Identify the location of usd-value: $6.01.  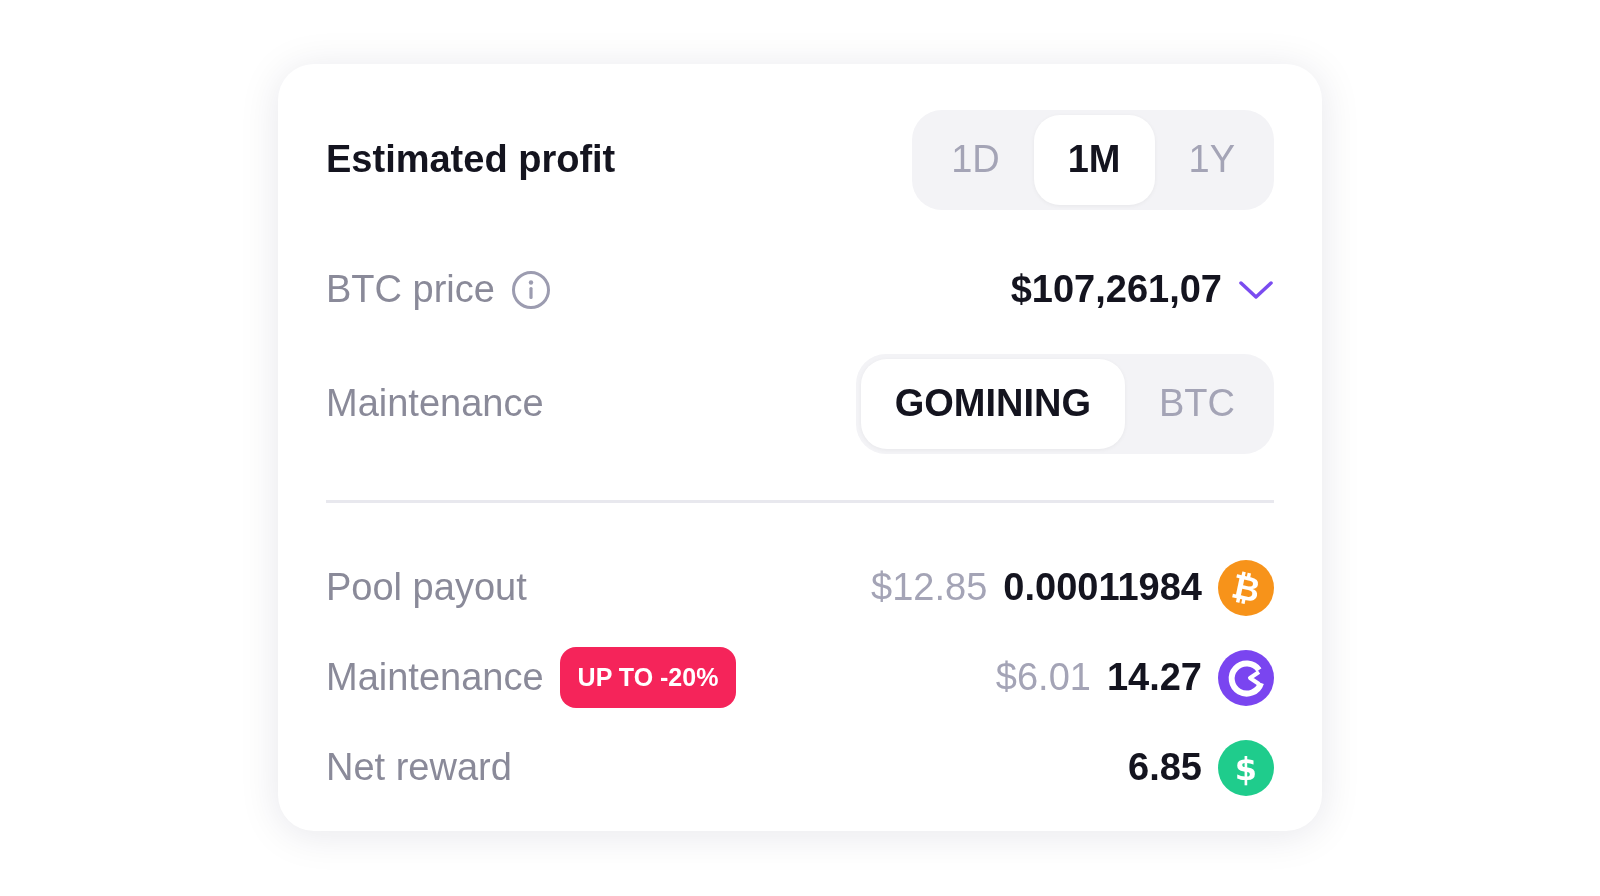
(1043, 678).